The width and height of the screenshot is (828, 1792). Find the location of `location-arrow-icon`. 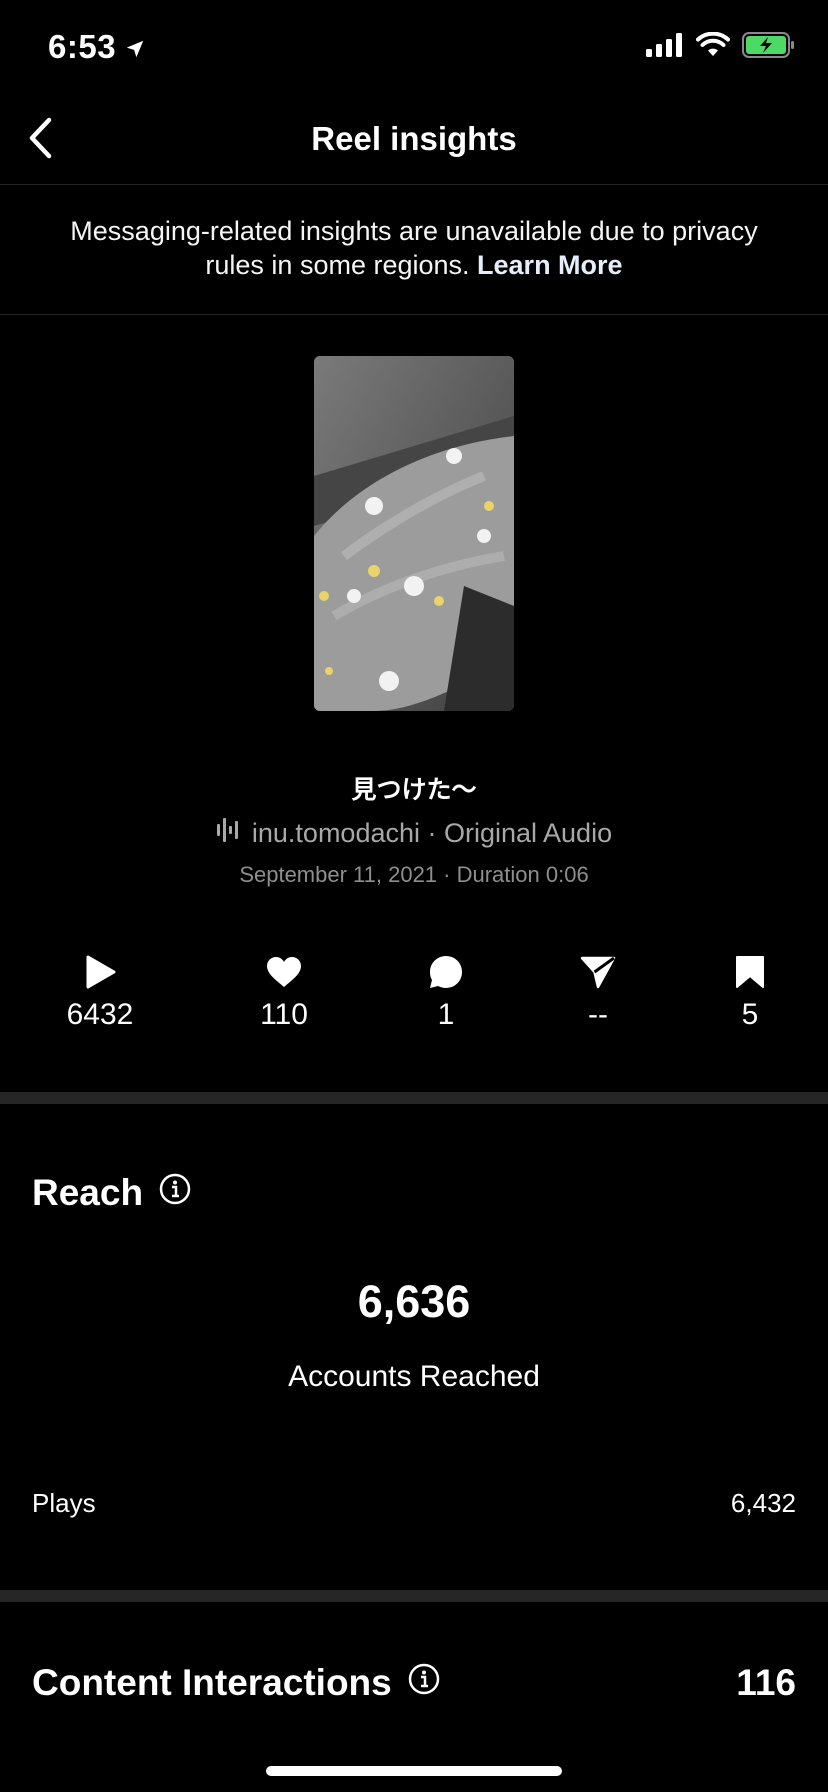

location-arrow-icon is located at coordinates (135, 49).